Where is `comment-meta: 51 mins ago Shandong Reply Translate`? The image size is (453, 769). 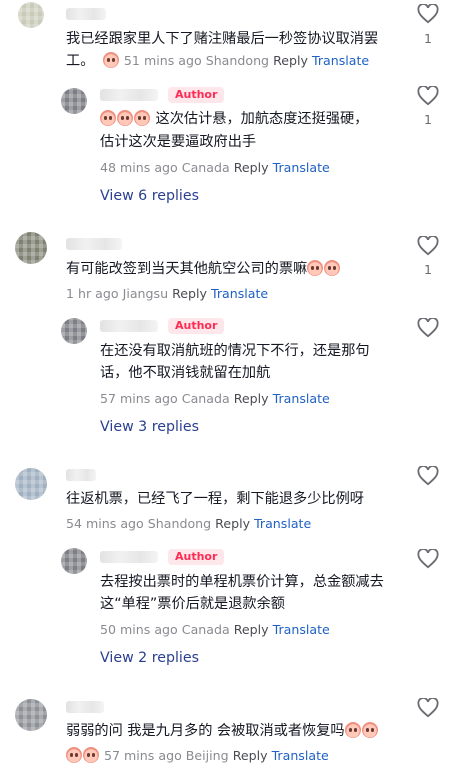 comment-meta: 51 mins ago Shandong Reply Translate is located at coordinates (235, 60).